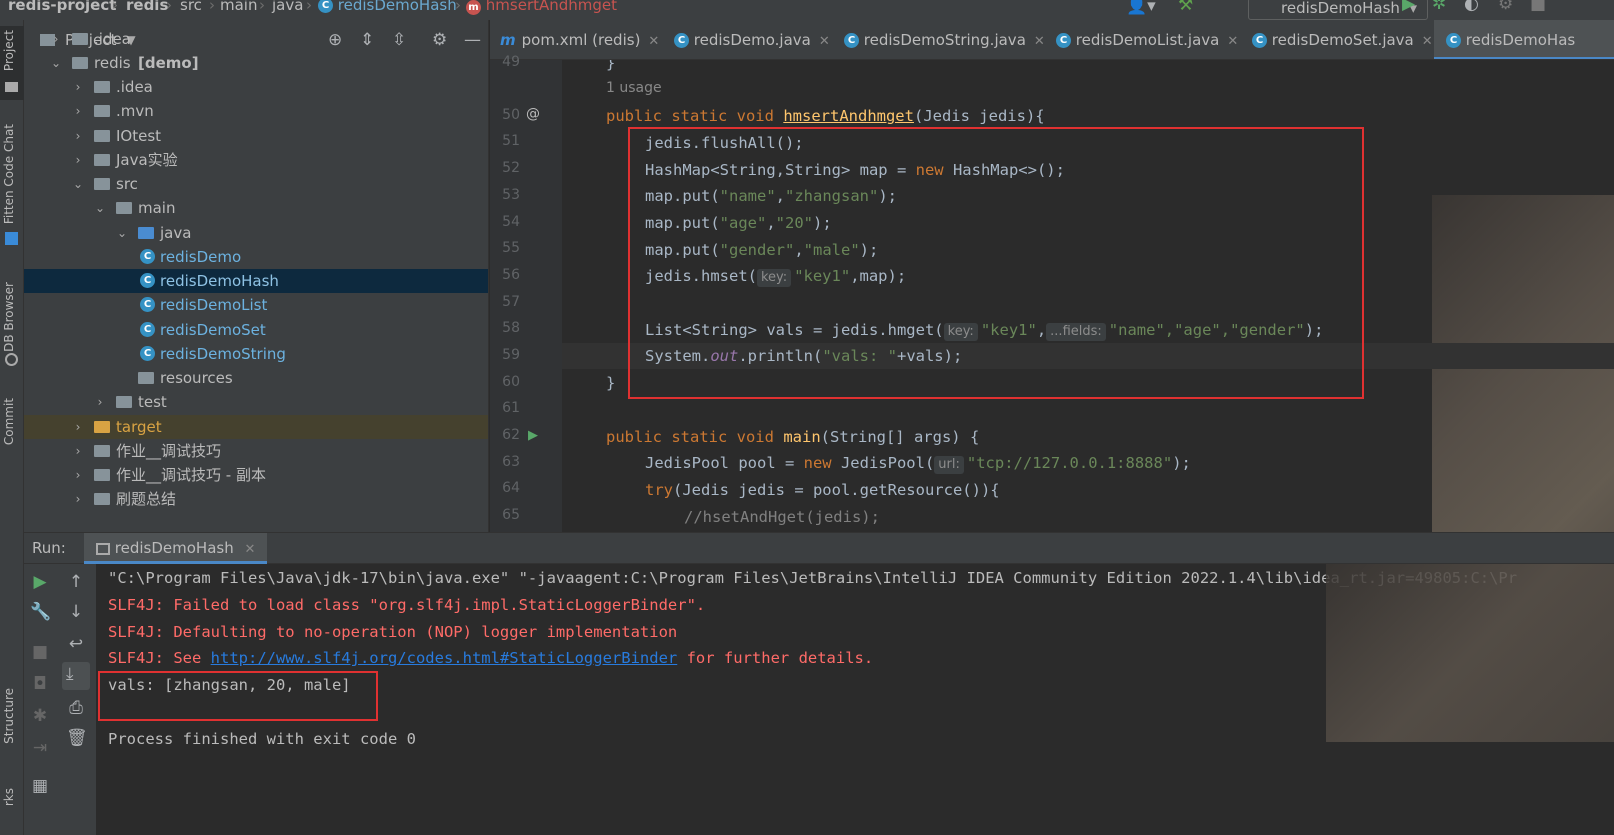  I want to click on build-hammer-icon: ⚒, so click(1185, 7).